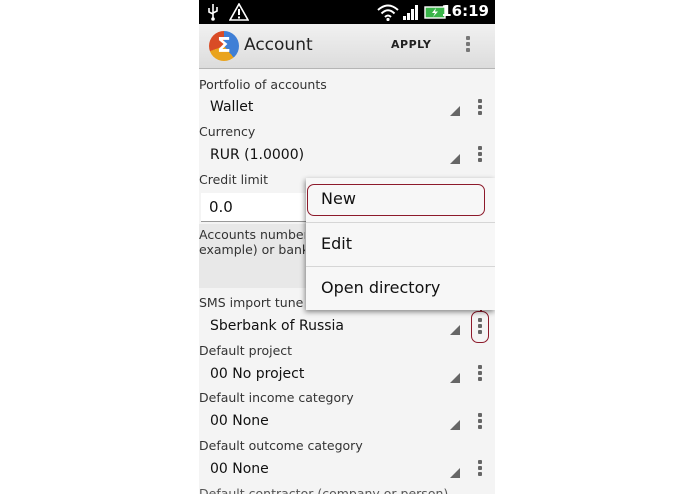 The image size is (695, 494). Describe the element at coordinates (239, 12) in the screenshot. I see `warning-icon` at that location.